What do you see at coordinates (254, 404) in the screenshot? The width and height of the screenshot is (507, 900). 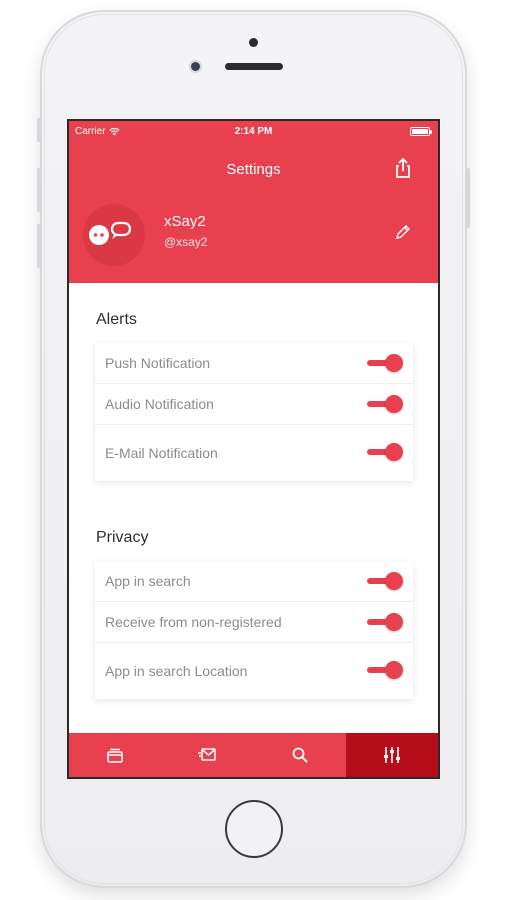 I see `settings-row: Audio Notification` at bounding box center [254, 404].